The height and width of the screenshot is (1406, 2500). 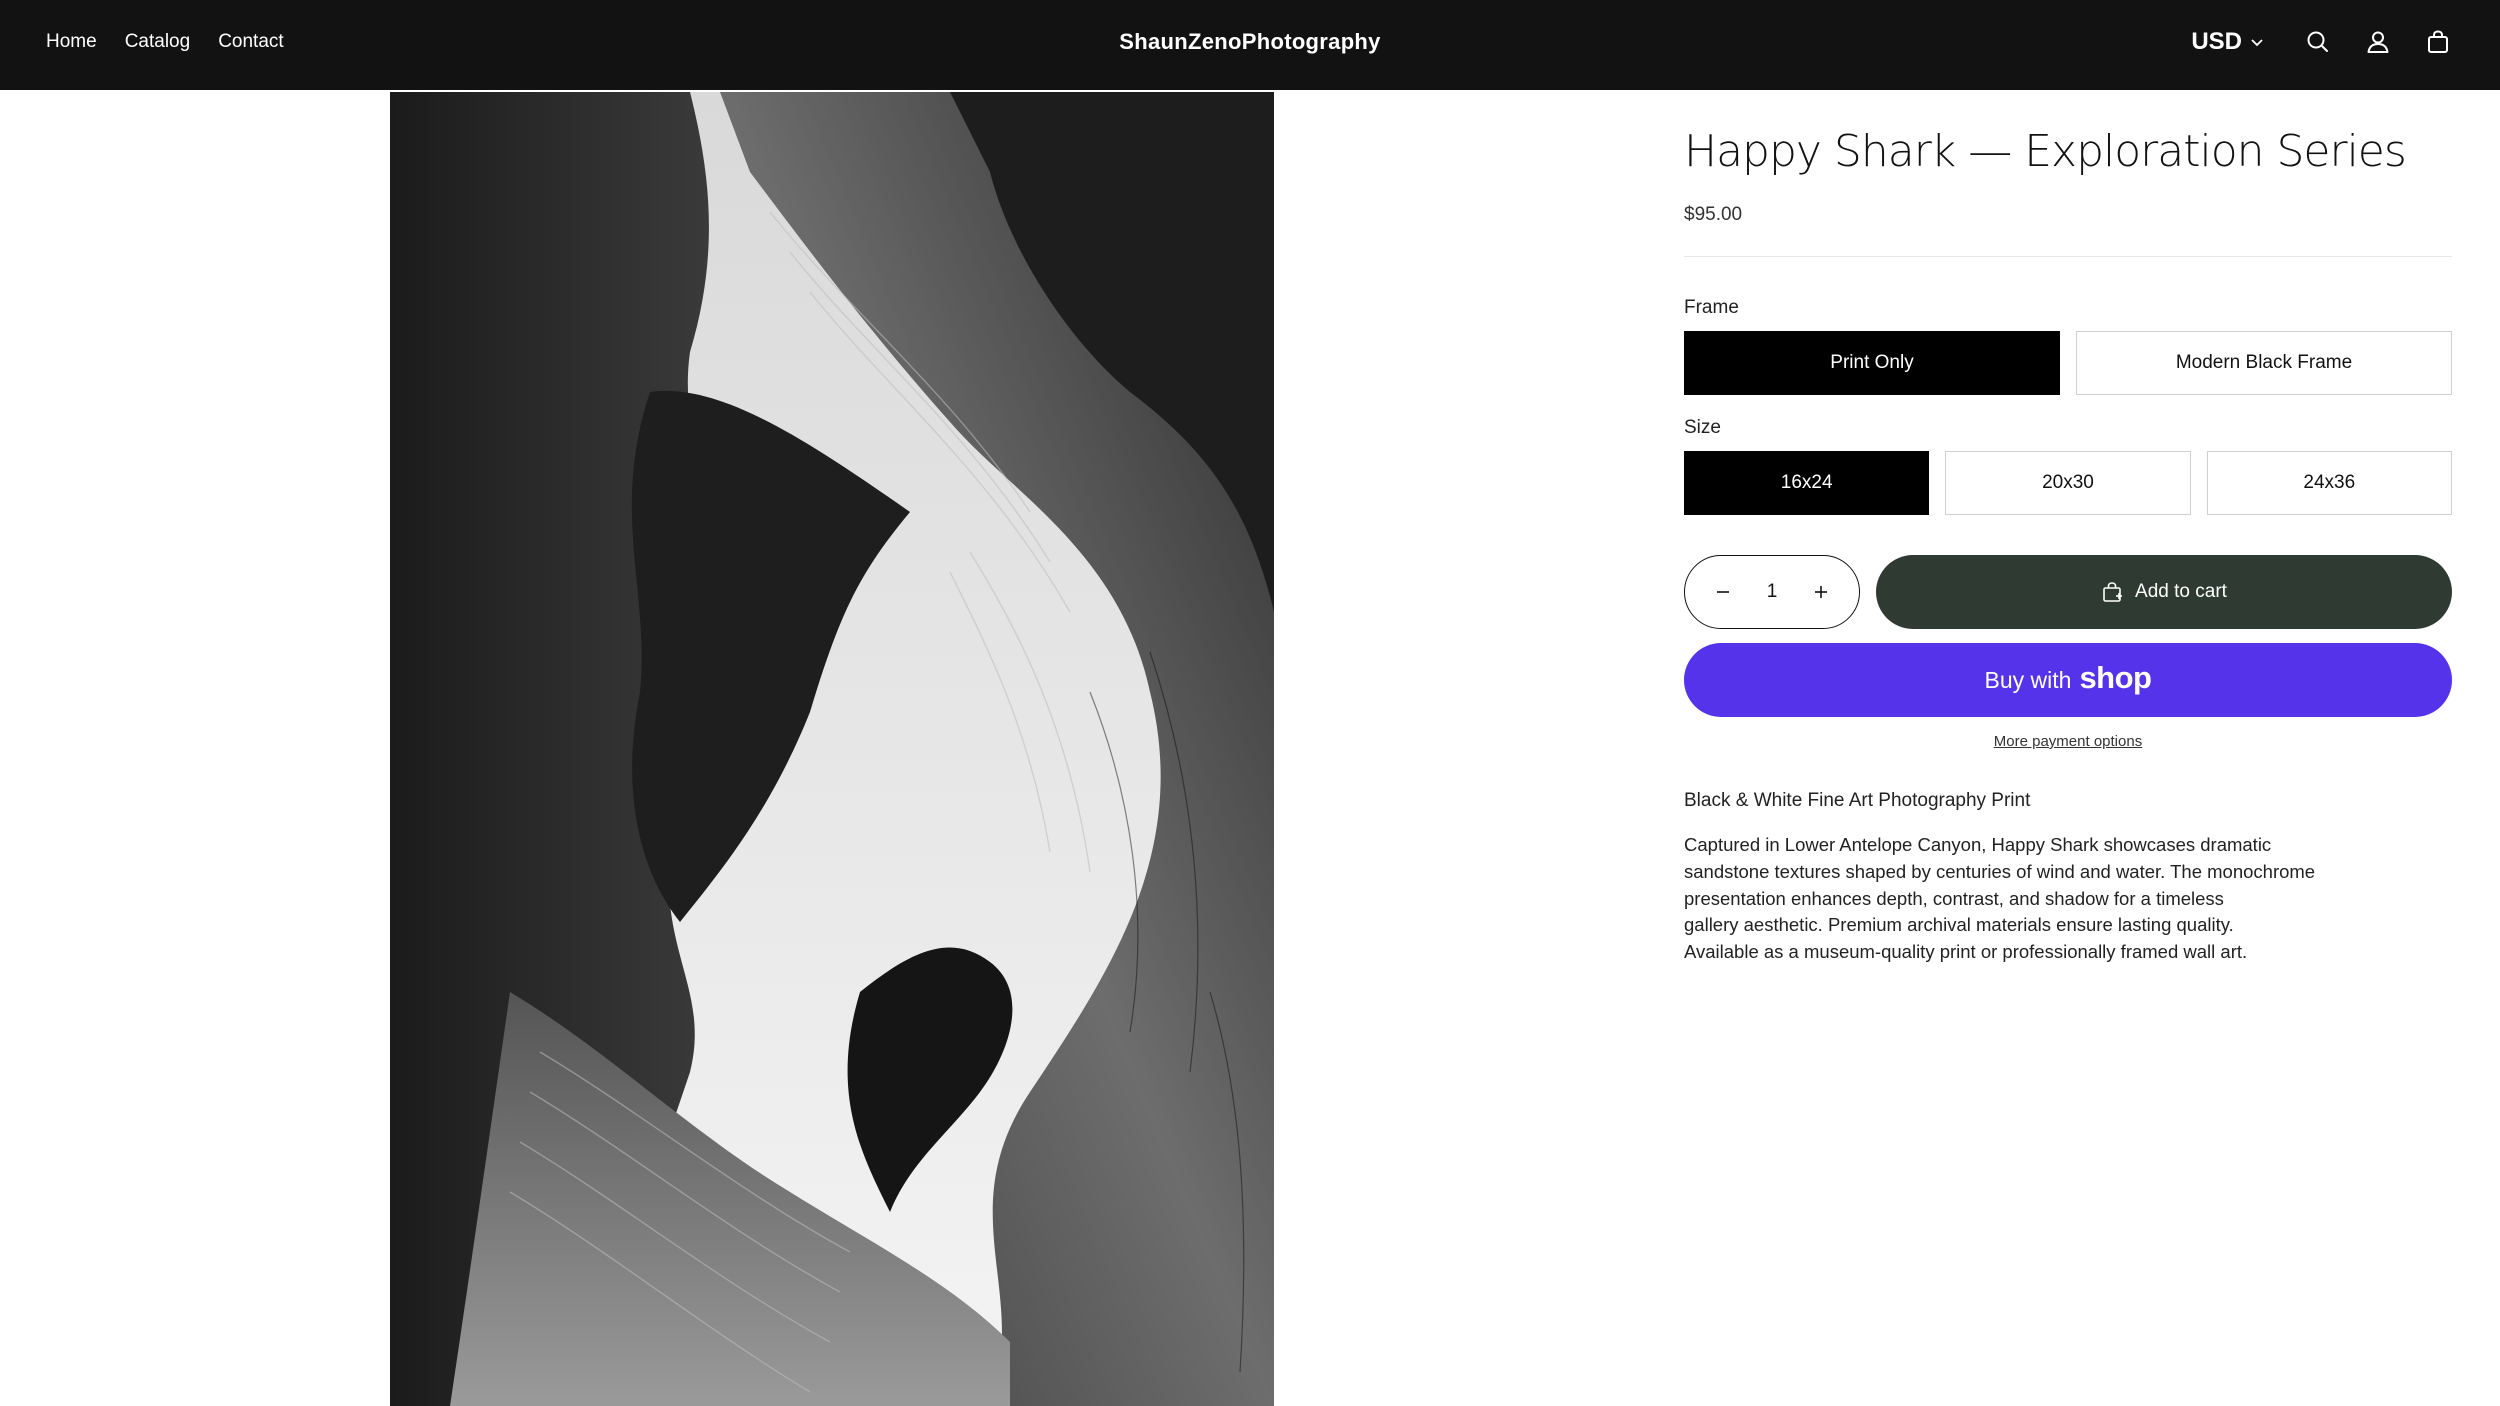 I want to click on minus-icon, so click(x=1723, y=592).